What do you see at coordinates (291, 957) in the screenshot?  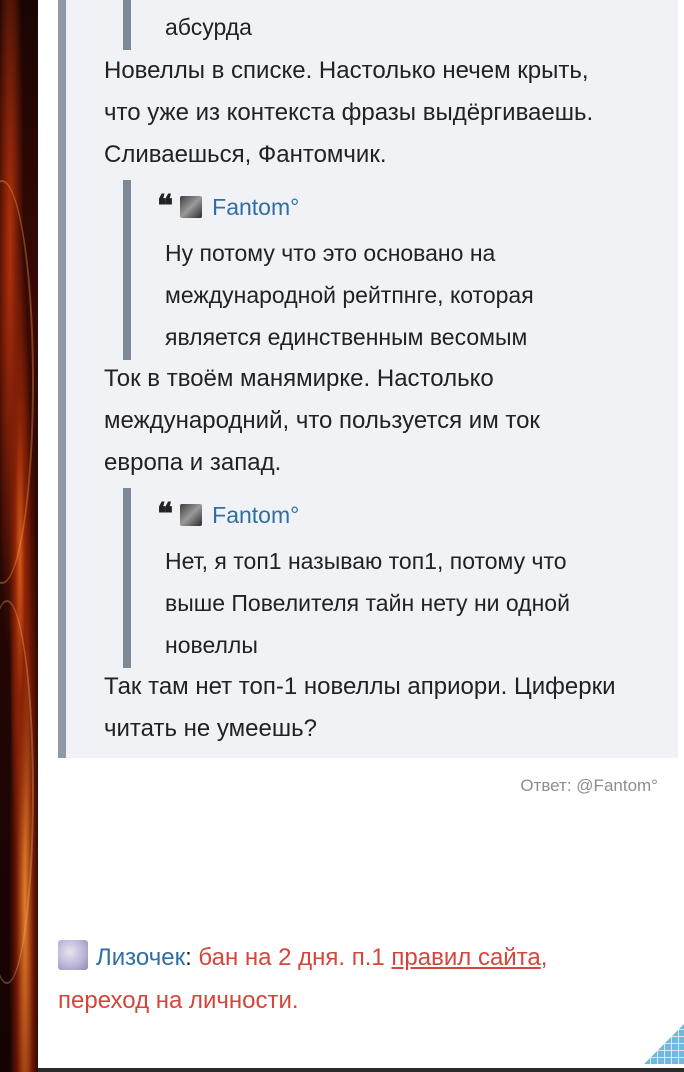 I see `moderation-text: бан на 2 дня. п.1` at bounding box center [291, 957].